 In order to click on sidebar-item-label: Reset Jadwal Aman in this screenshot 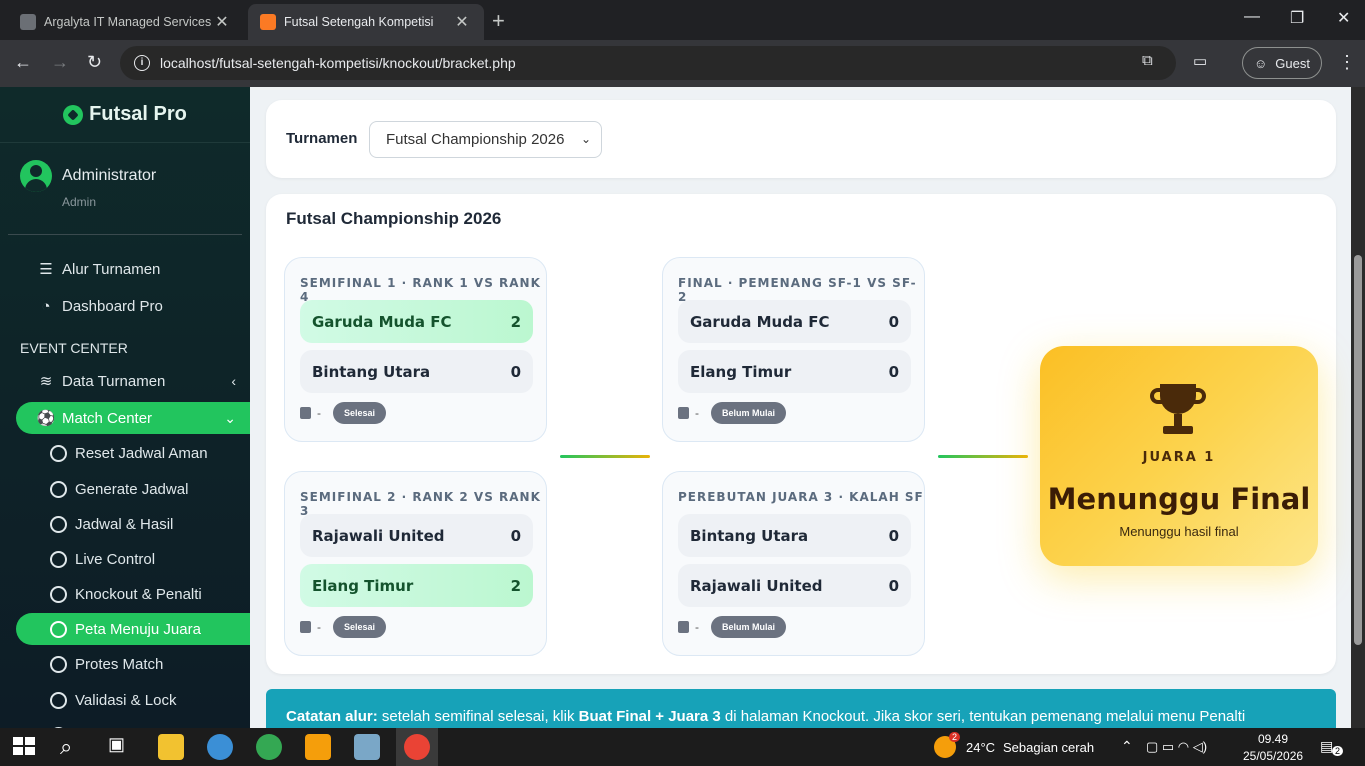, I will do `click(141, 453)`.